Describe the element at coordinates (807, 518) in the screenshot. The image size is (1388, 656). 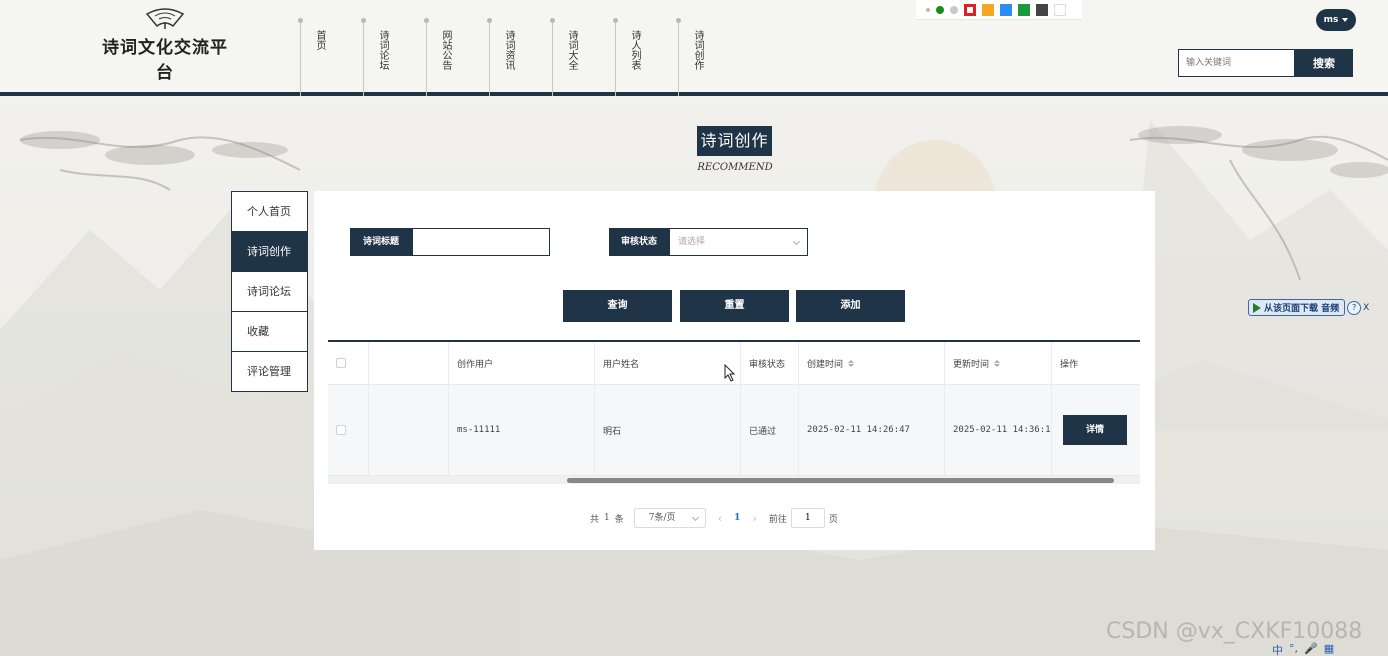
I see `goto-page-input` at that location.